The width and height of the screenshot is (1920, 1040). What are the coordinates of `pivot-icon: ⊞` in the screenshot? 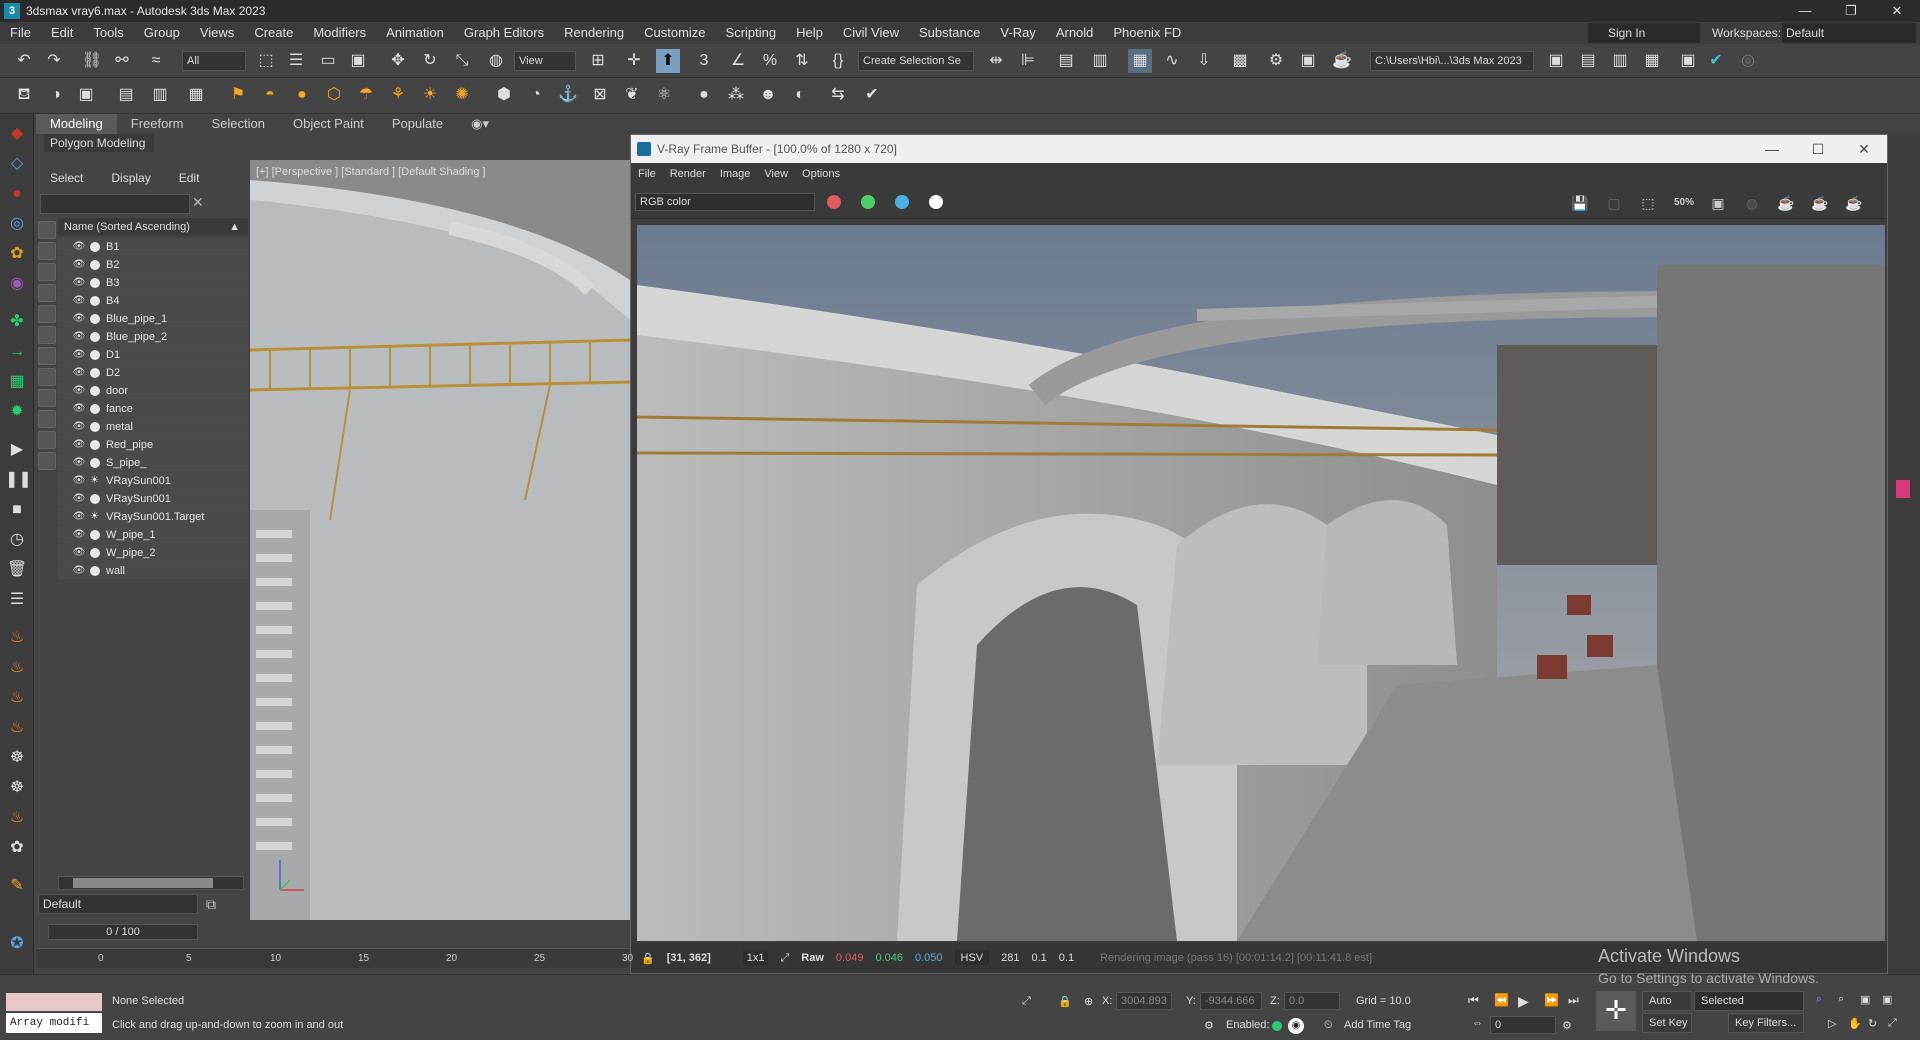 It's located at (598, 61).